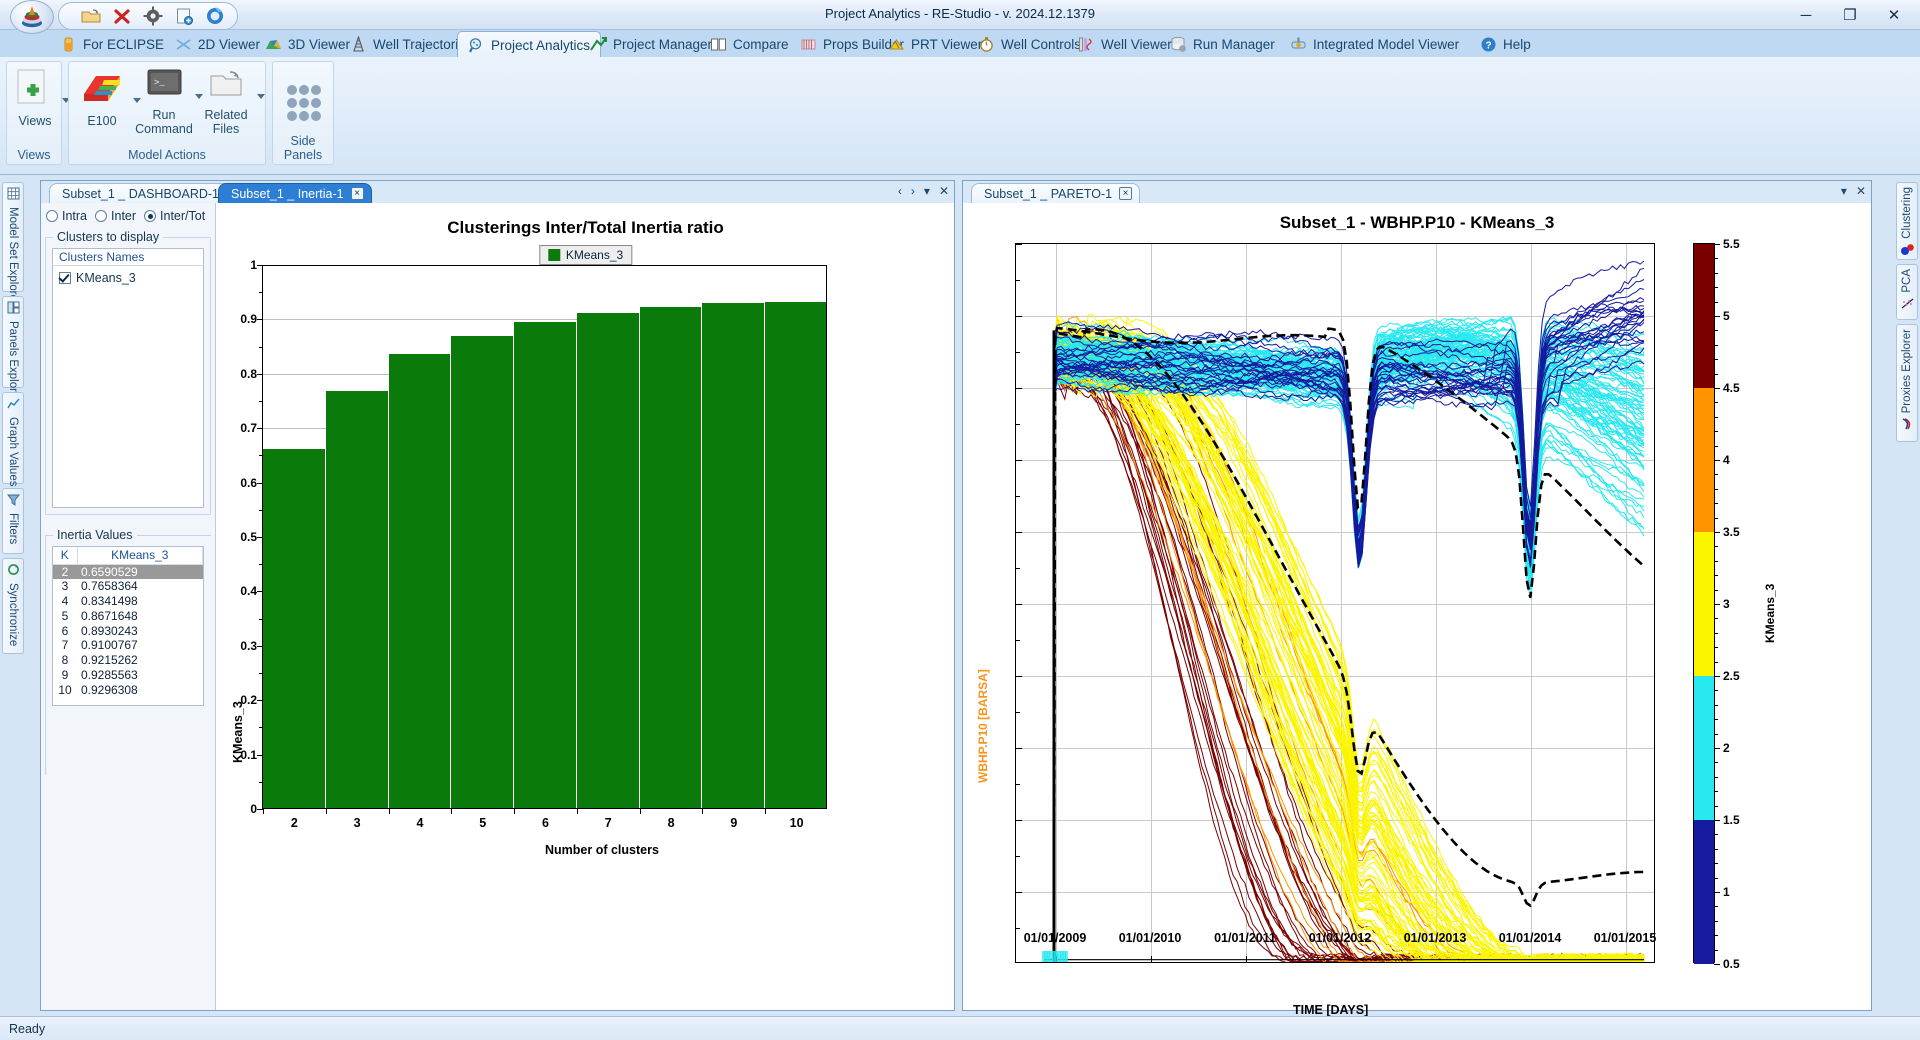  Describe the element at coordinates (128, 378) in the screenshot. I see `clusters-listbox: Clusters Names KMeans_3` at that location.